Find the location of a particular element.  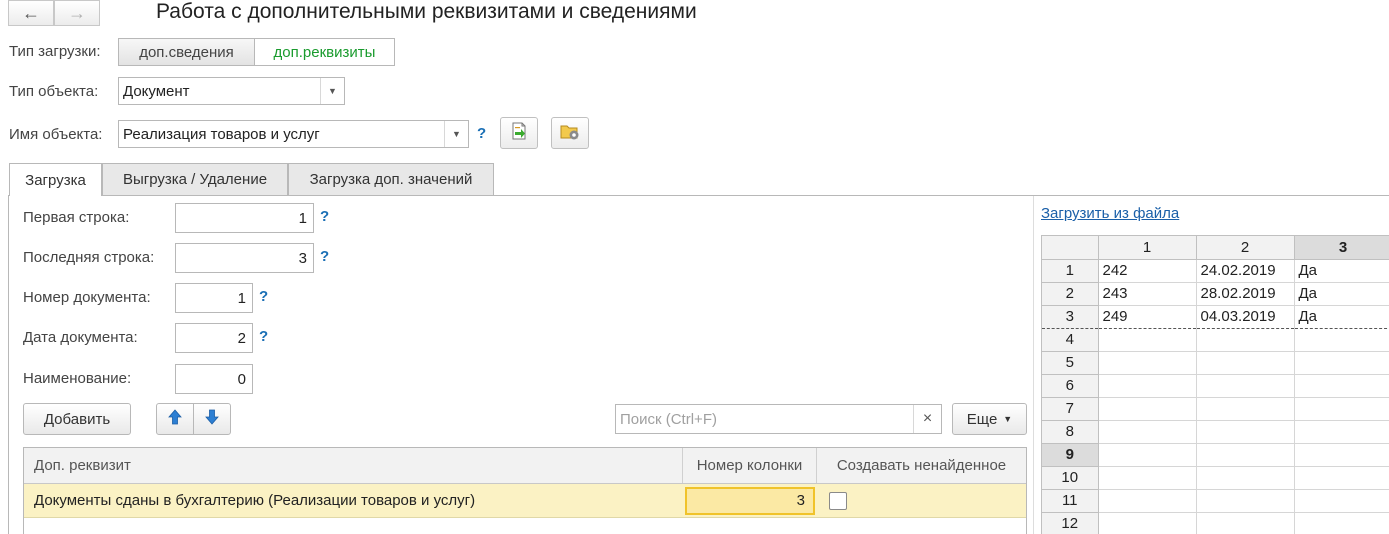

add-button: Добавить is located at coordinates (77, 419).